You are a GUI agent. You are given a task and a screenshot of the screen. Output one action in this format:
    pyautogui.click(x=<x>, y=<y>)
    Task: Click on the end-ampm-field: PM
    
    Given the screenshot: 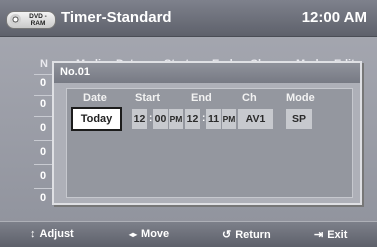 What is the action you would take?
    pyautogui.click(x=229, y=119)
    